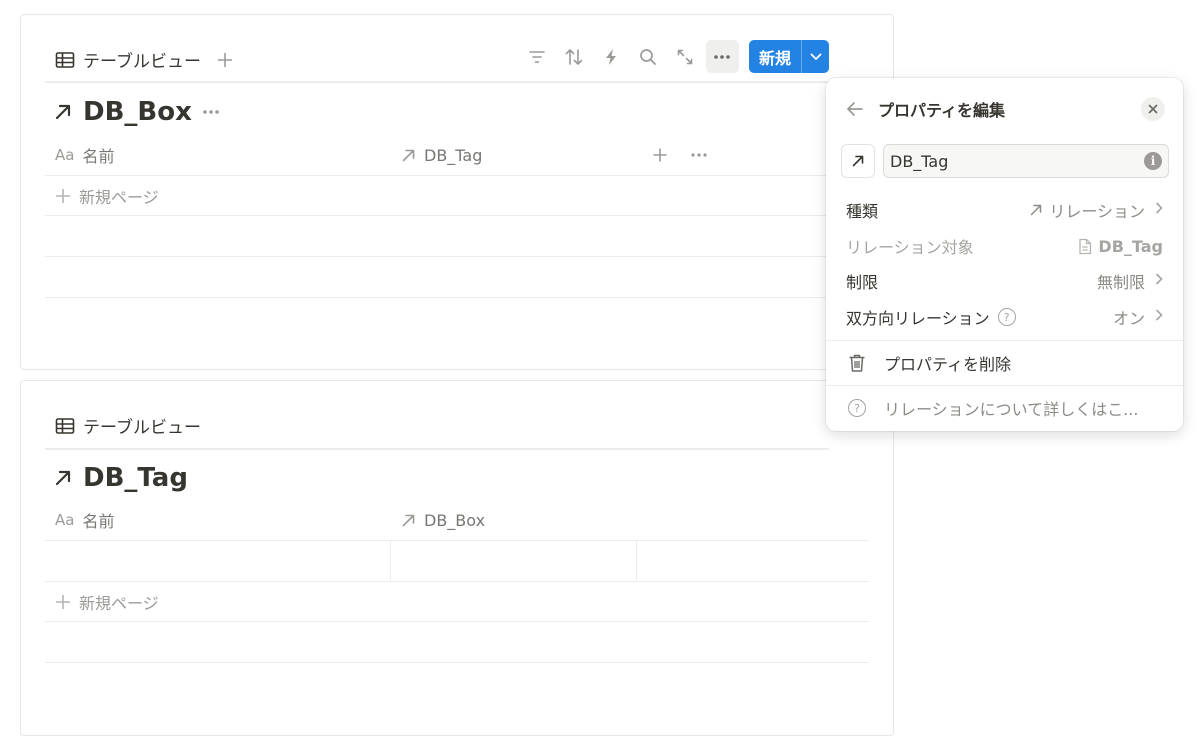 This screenshot has width=1200, height=747. Describe the element at coordinates (1153, 161) in the screenshot. I see `info-icon: i` at that location.